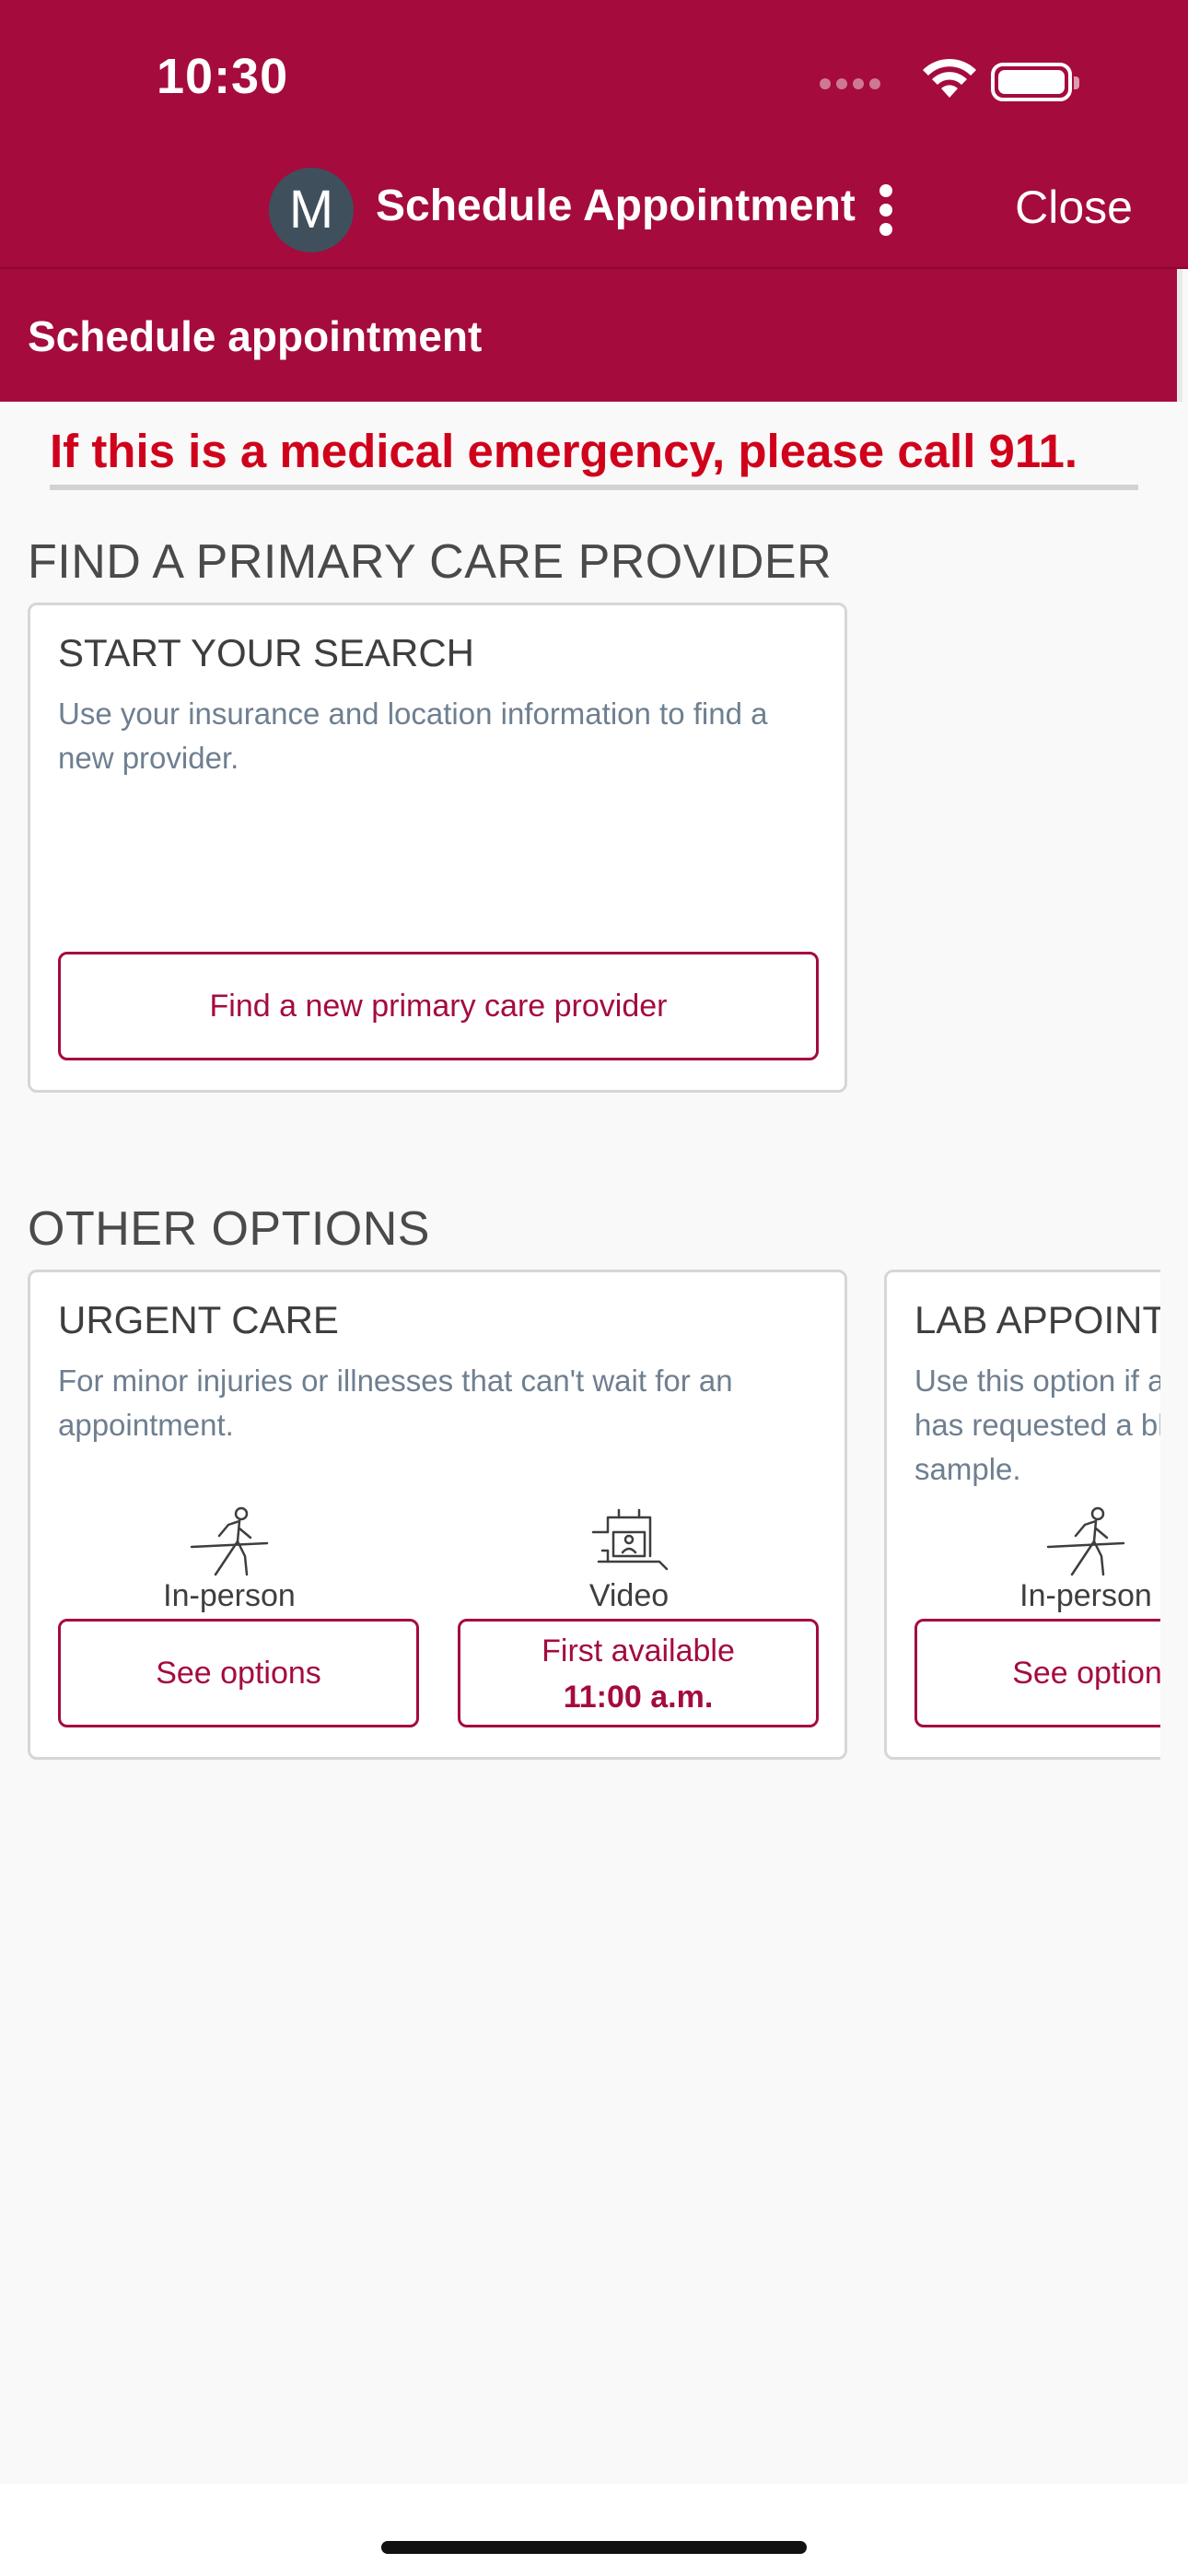 This screenshot has height=2576, width=1188. I want to click on mode-label: Video, so click(629, 1595).